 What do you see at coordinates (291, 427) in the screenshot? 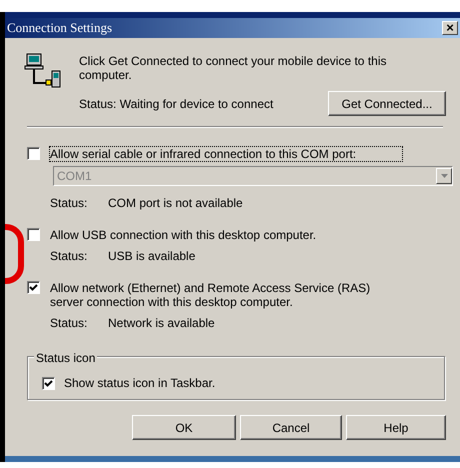
I see `dialog-button: Cancel` at bounding box center [291, 427].